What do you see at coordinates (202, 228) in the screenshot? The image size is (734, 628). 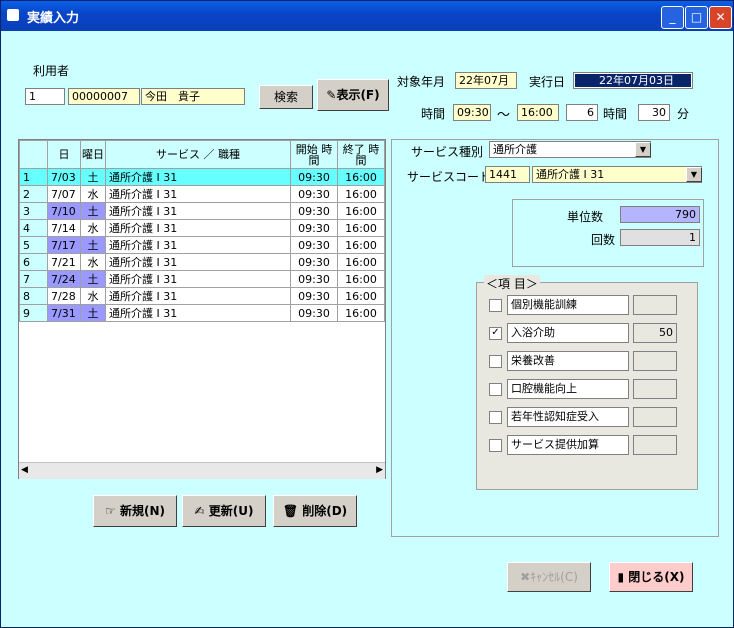 I see `table-row: 4 7/14 水通所介護 I 31 09:30 16:00` at bounding box center [202, 228].